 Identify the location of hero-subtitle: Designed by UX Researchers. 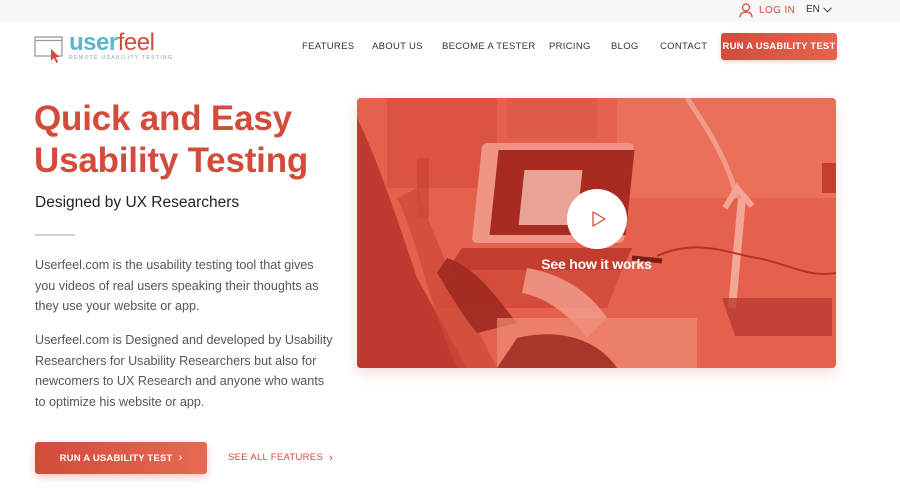
(137, 202).